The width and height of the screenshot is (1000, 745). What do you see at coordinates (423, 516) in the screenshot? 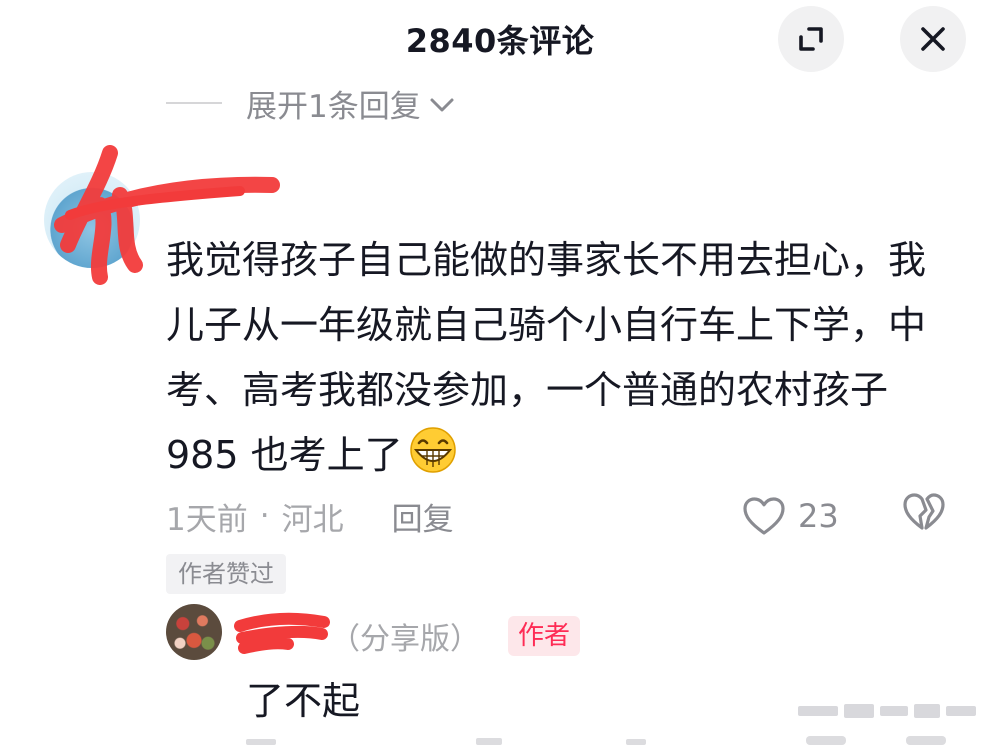
I see `reply-button: 回复` at bounding box center [423, 516].